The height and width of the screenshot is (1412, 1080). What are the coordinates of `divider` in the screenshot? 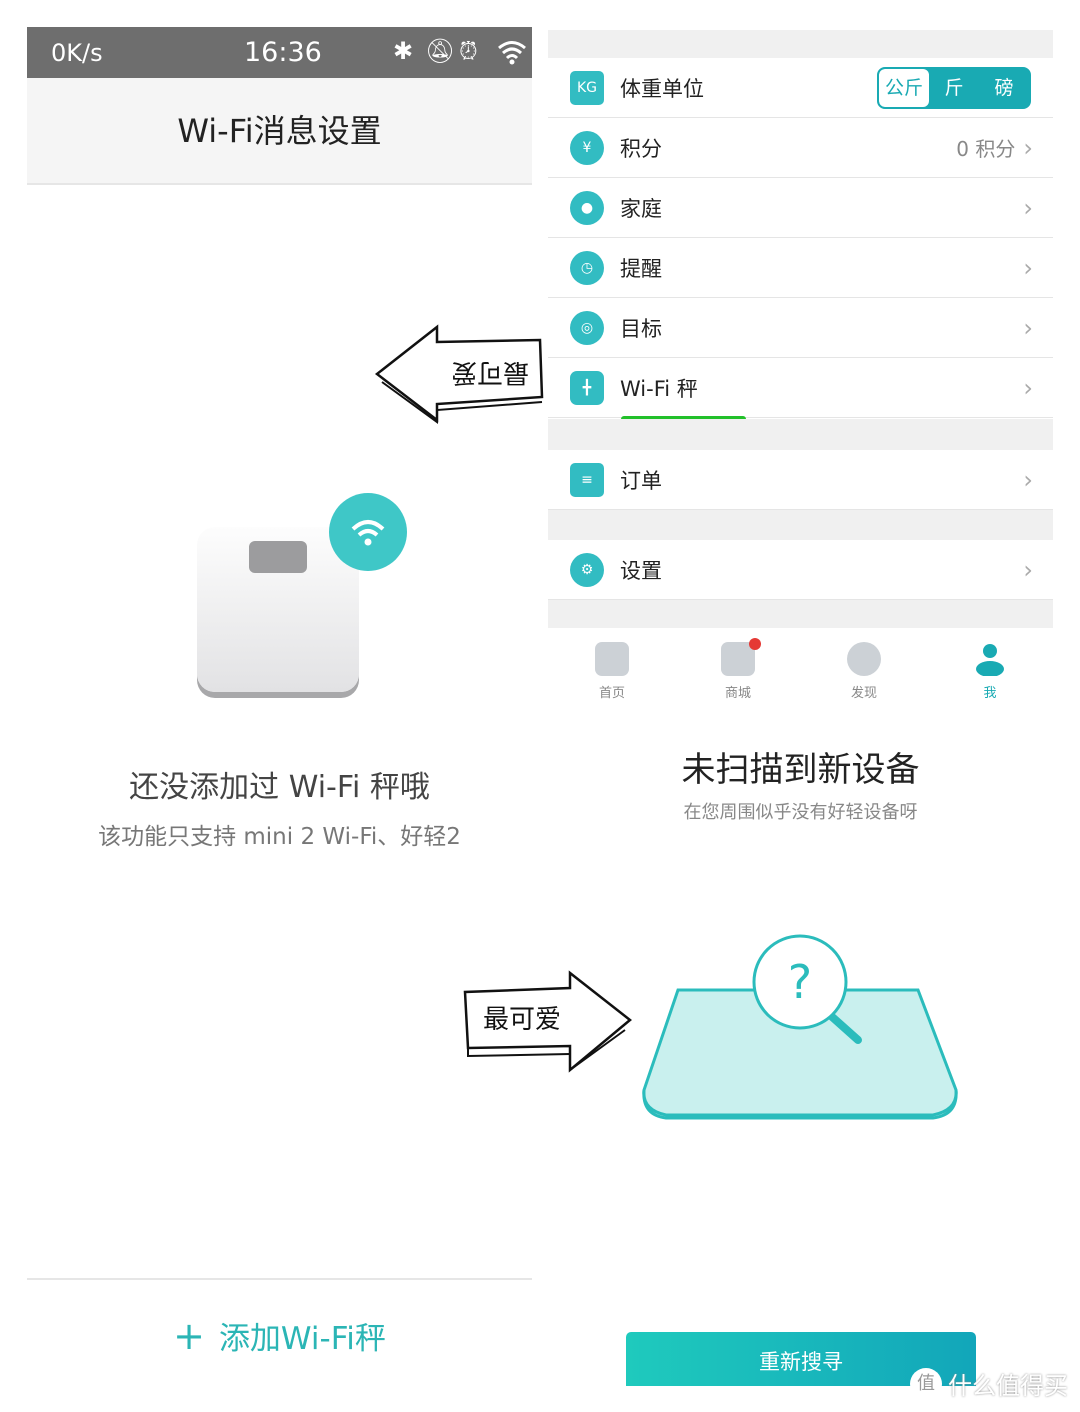 It's located at (279, 1279).